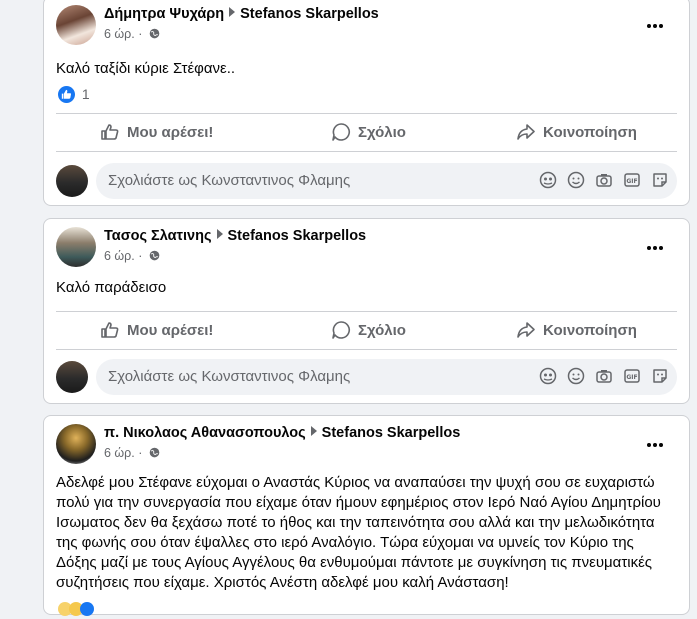  Describe the element at coordinates (146, 68) in the screenshot. I see `post-text: Καλό ταξίδι κύριε Στέφανε..` at that location.